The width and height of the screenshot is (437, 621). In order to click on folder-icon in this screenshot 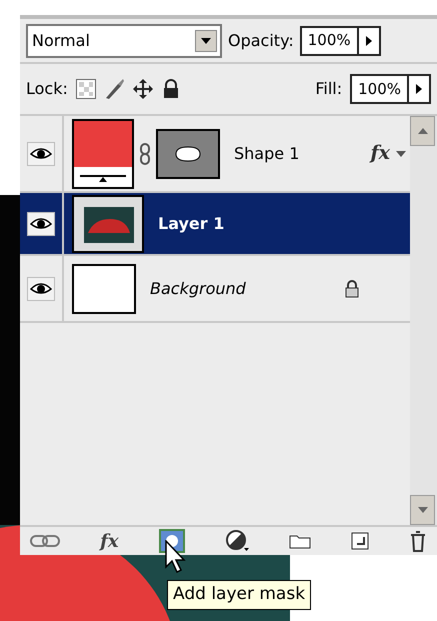, I will do `click(299, 541)`.